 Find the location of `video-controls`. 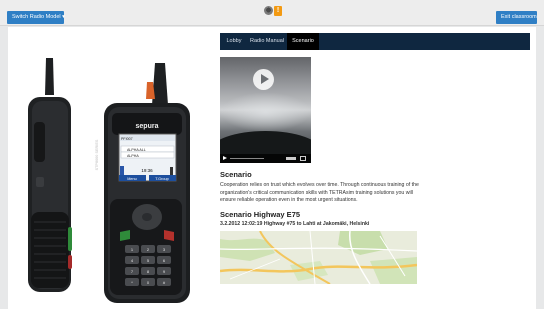

video-controls is located at coordinates (265, 158).